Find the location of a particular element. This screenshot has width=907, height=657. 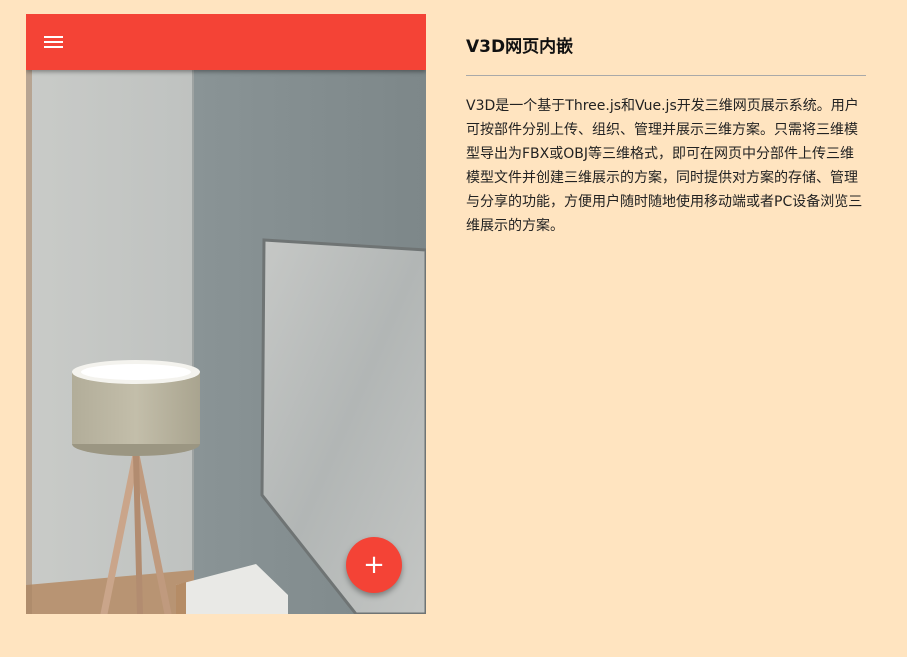

menu-icon is located at coordinates (53, 37).